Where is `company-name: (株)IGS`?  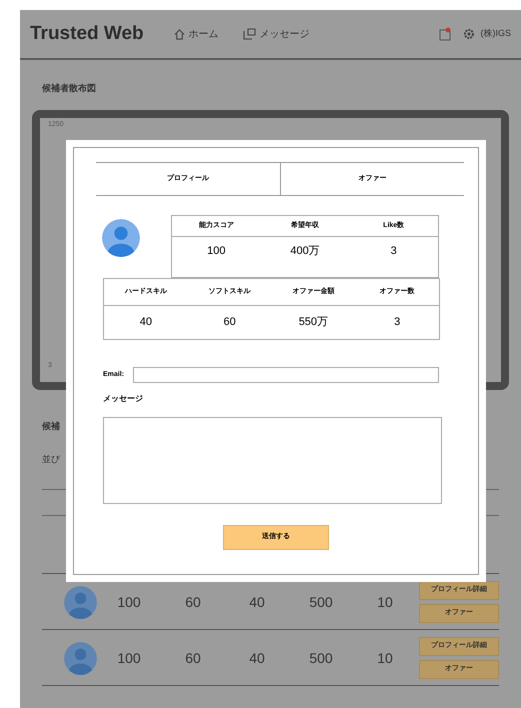 company-name: (株)IGS is located at coordinates (495, 34).